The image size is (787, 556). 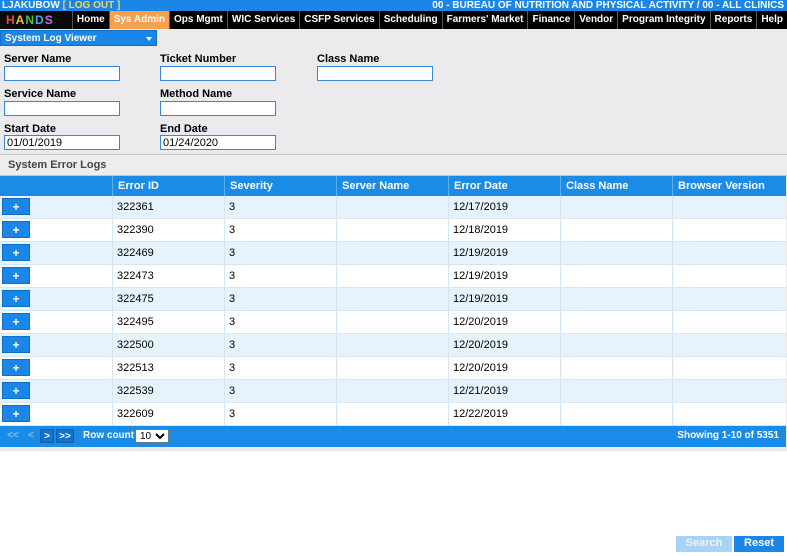 I want to click on hands-logo: HANDS, so click(x=36, y=20).